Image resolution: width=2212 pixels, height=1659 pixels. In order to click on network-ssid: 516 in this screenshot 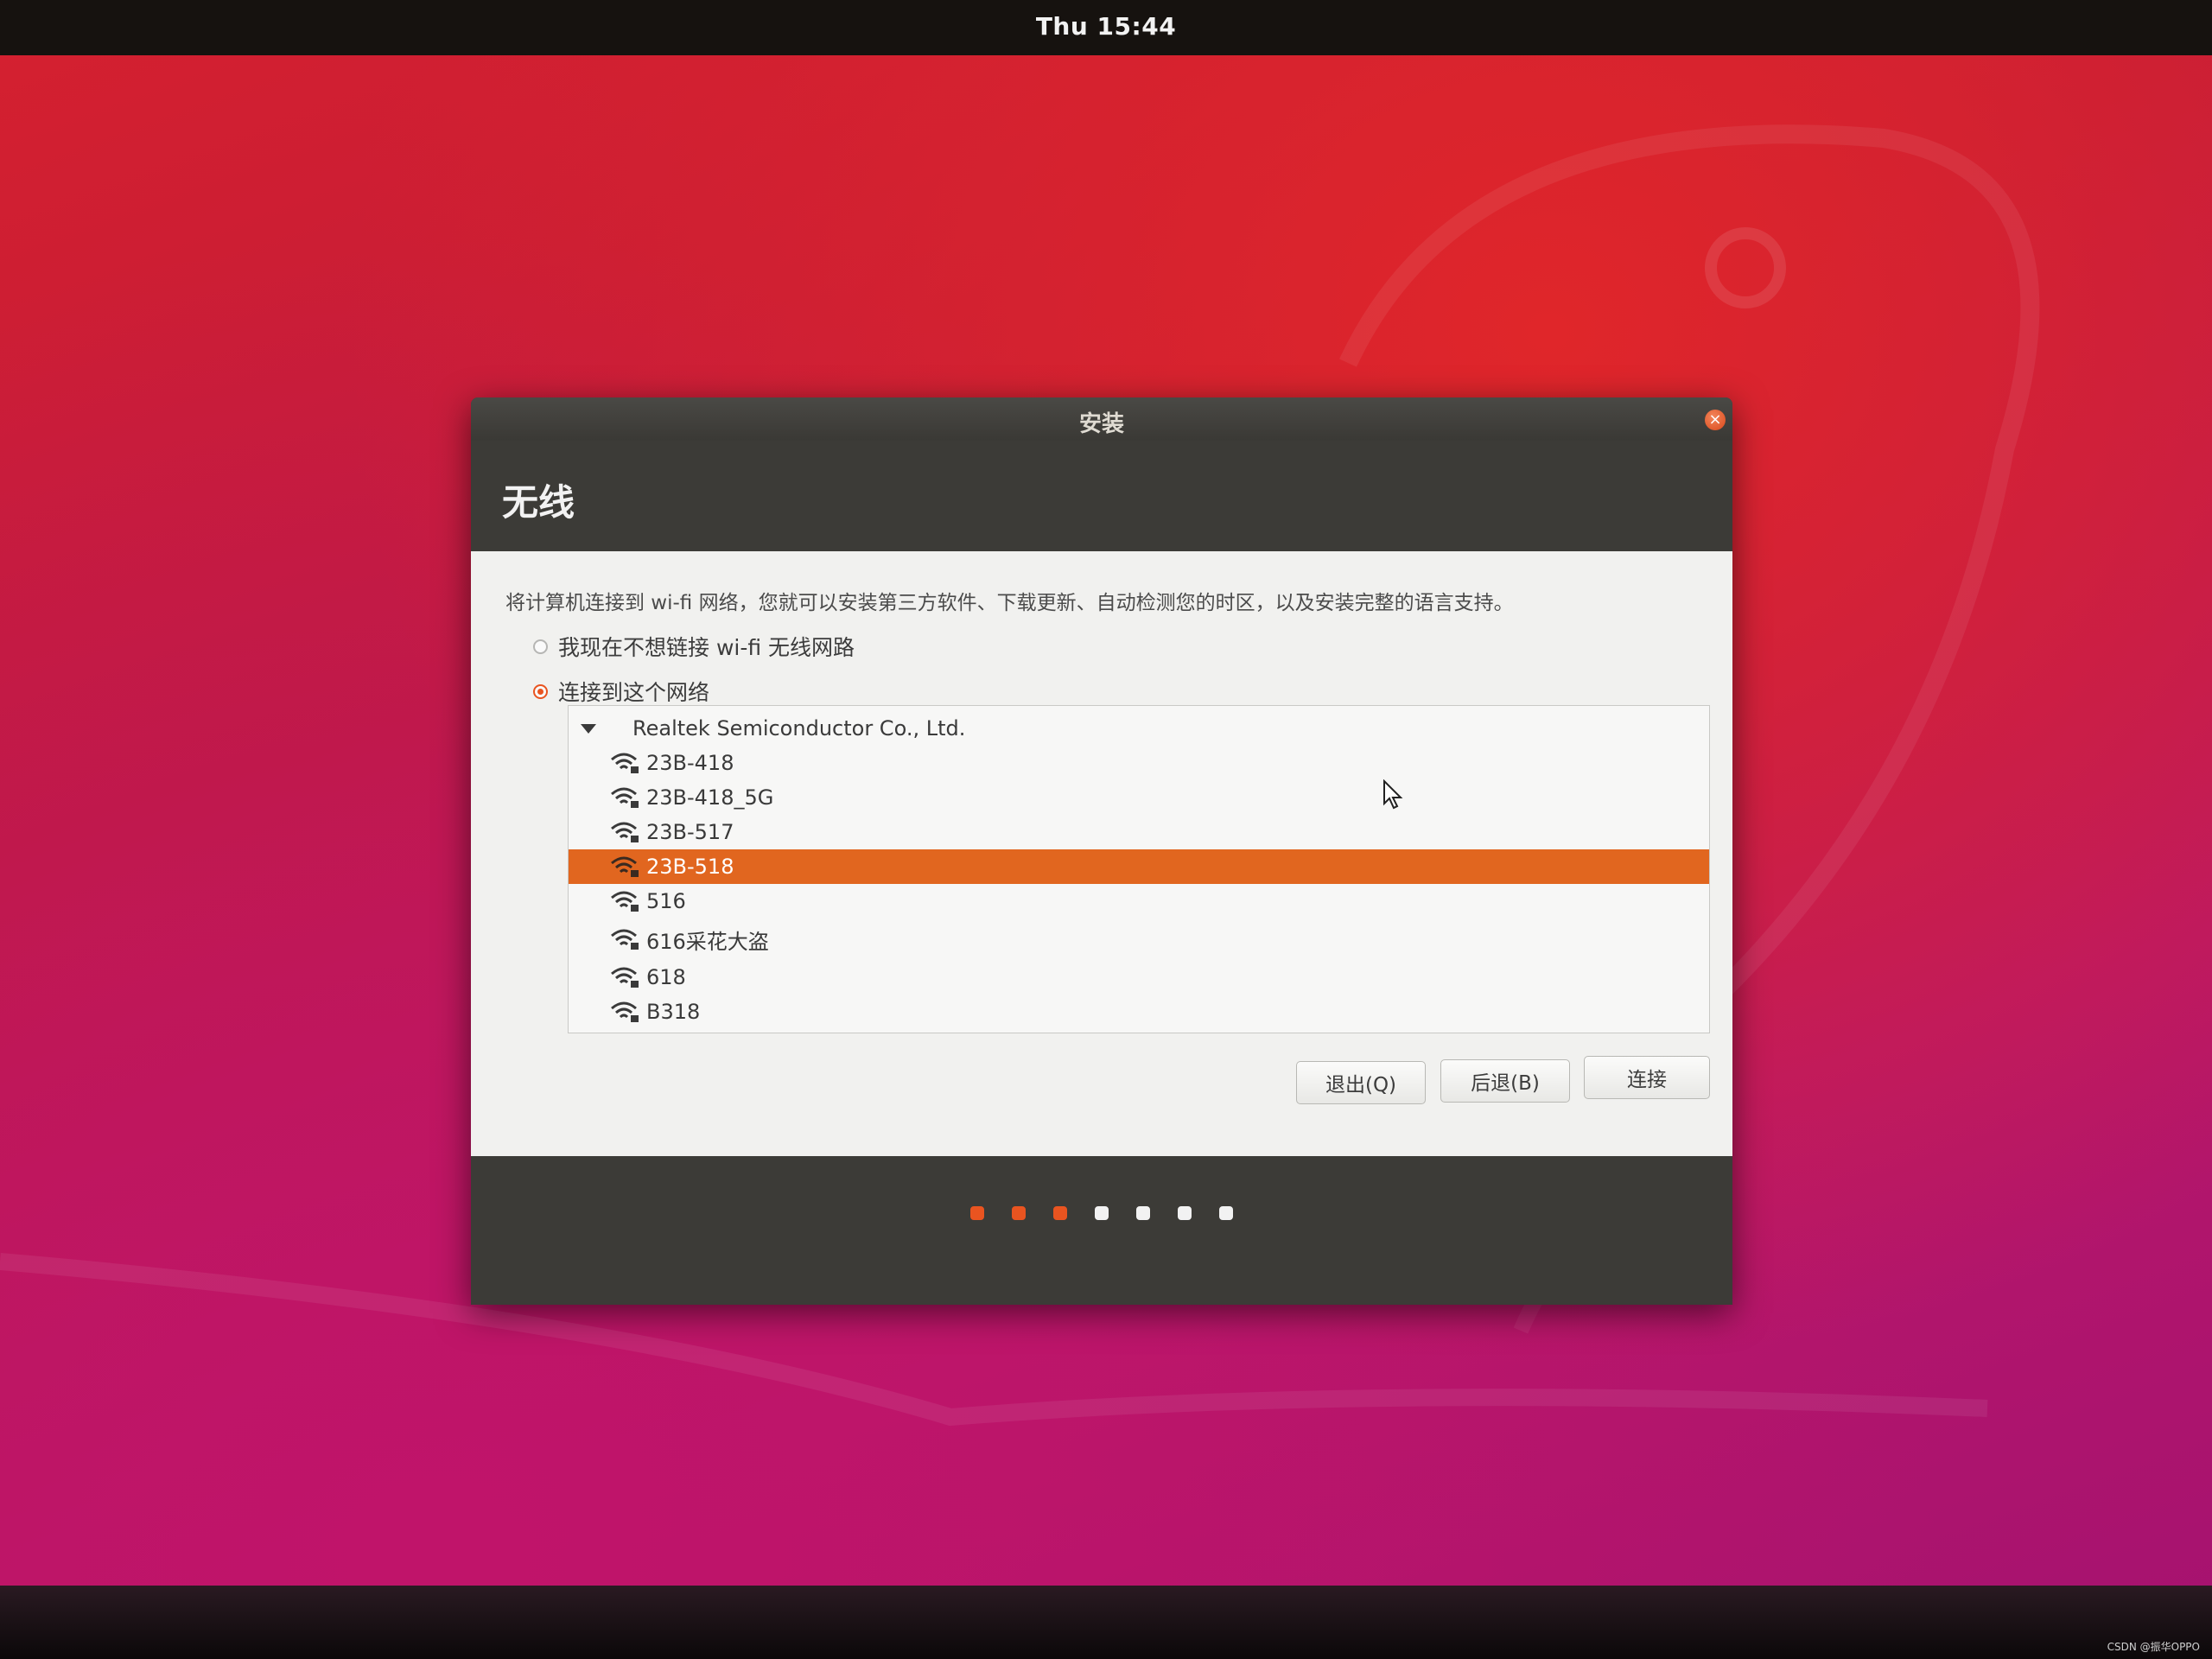, I will do `click(666, 901)`.